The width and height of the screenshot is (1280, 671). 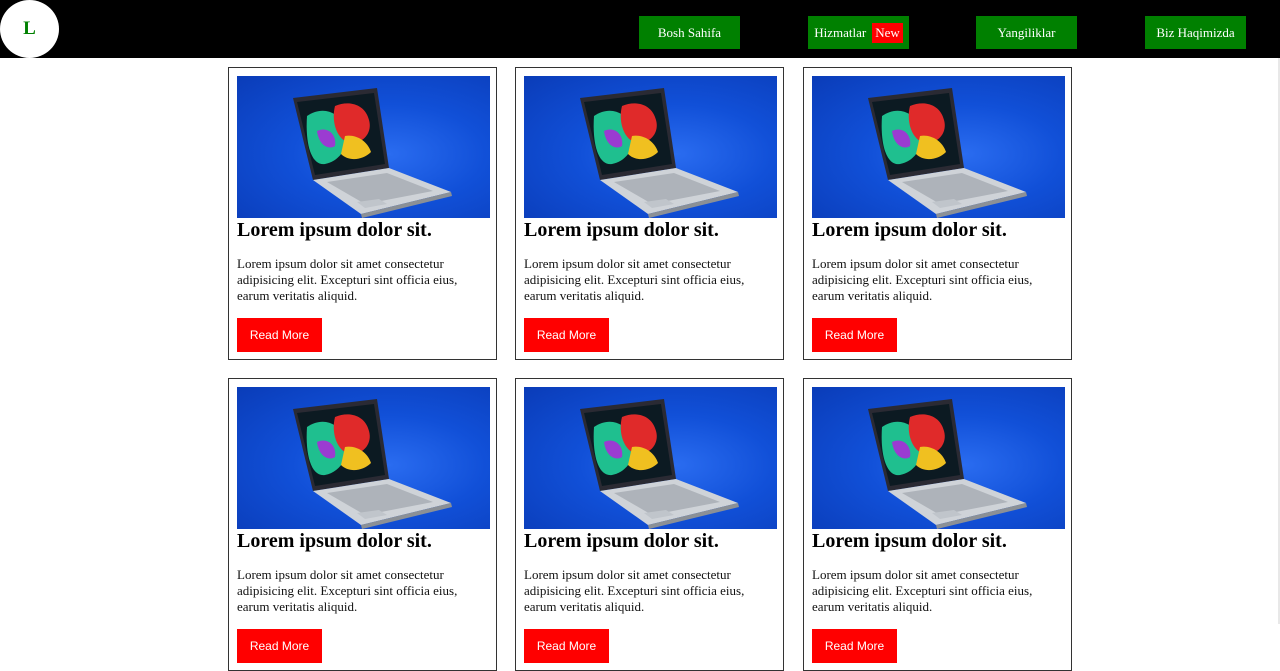 I want to click on nav-item-yangiliklar: Yangiliklar, so click(x=1026, y=32).